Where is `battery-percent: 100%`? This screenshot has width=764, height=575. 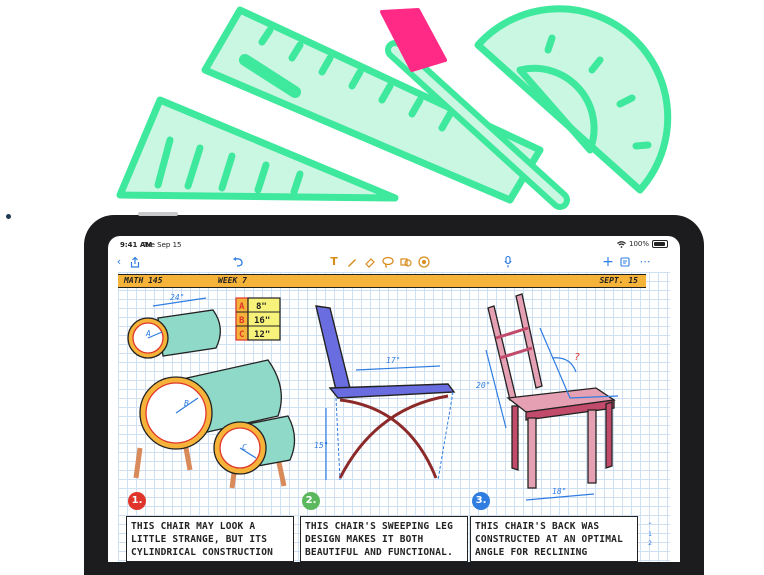
battery-percent: 100% is located at coordinates (638, 244).